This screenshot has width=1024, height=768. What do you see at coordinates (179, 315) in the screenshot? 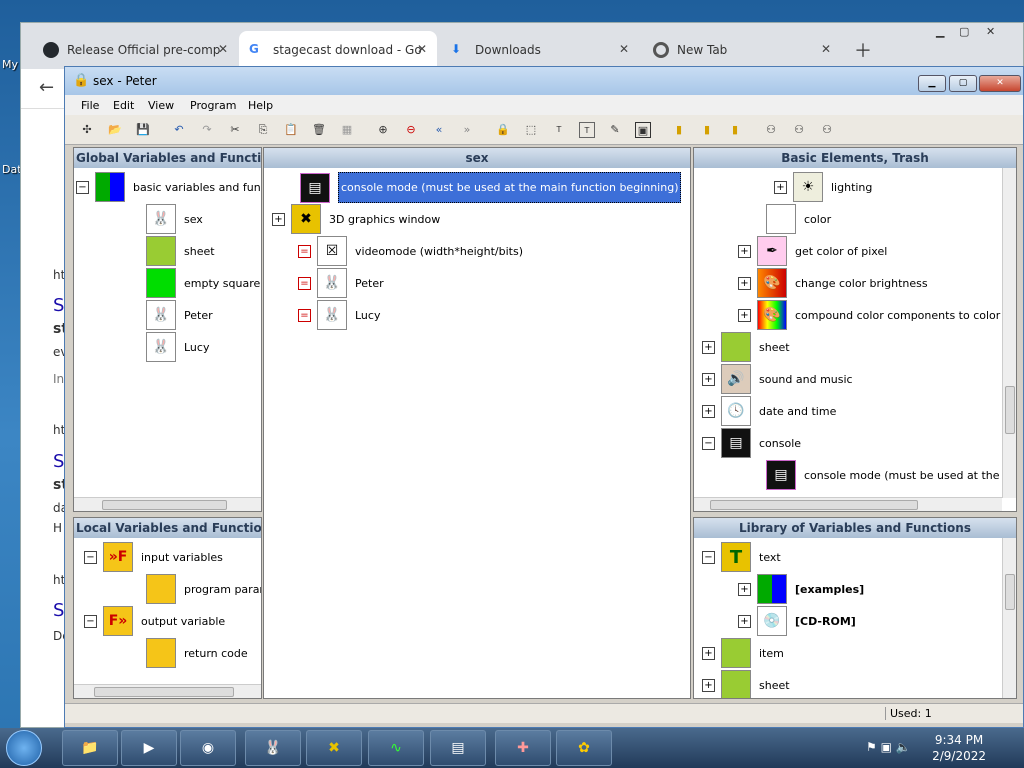
I see `tree-item: 🐰 Peter` at bounding box center [179, 315].